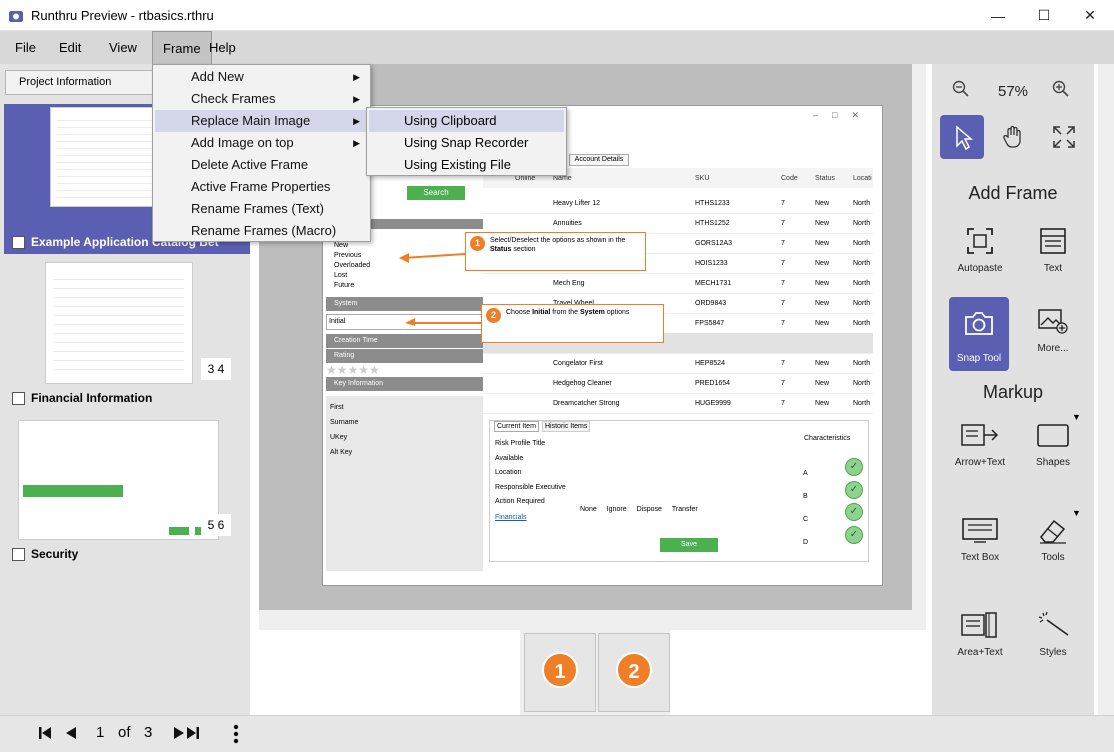 The height and width of the screenshot is (752, 1114). What do you see at coordinates (148, 732) in the screenshot?
I see `total-pages: 3` at bounding box center [148, 732].